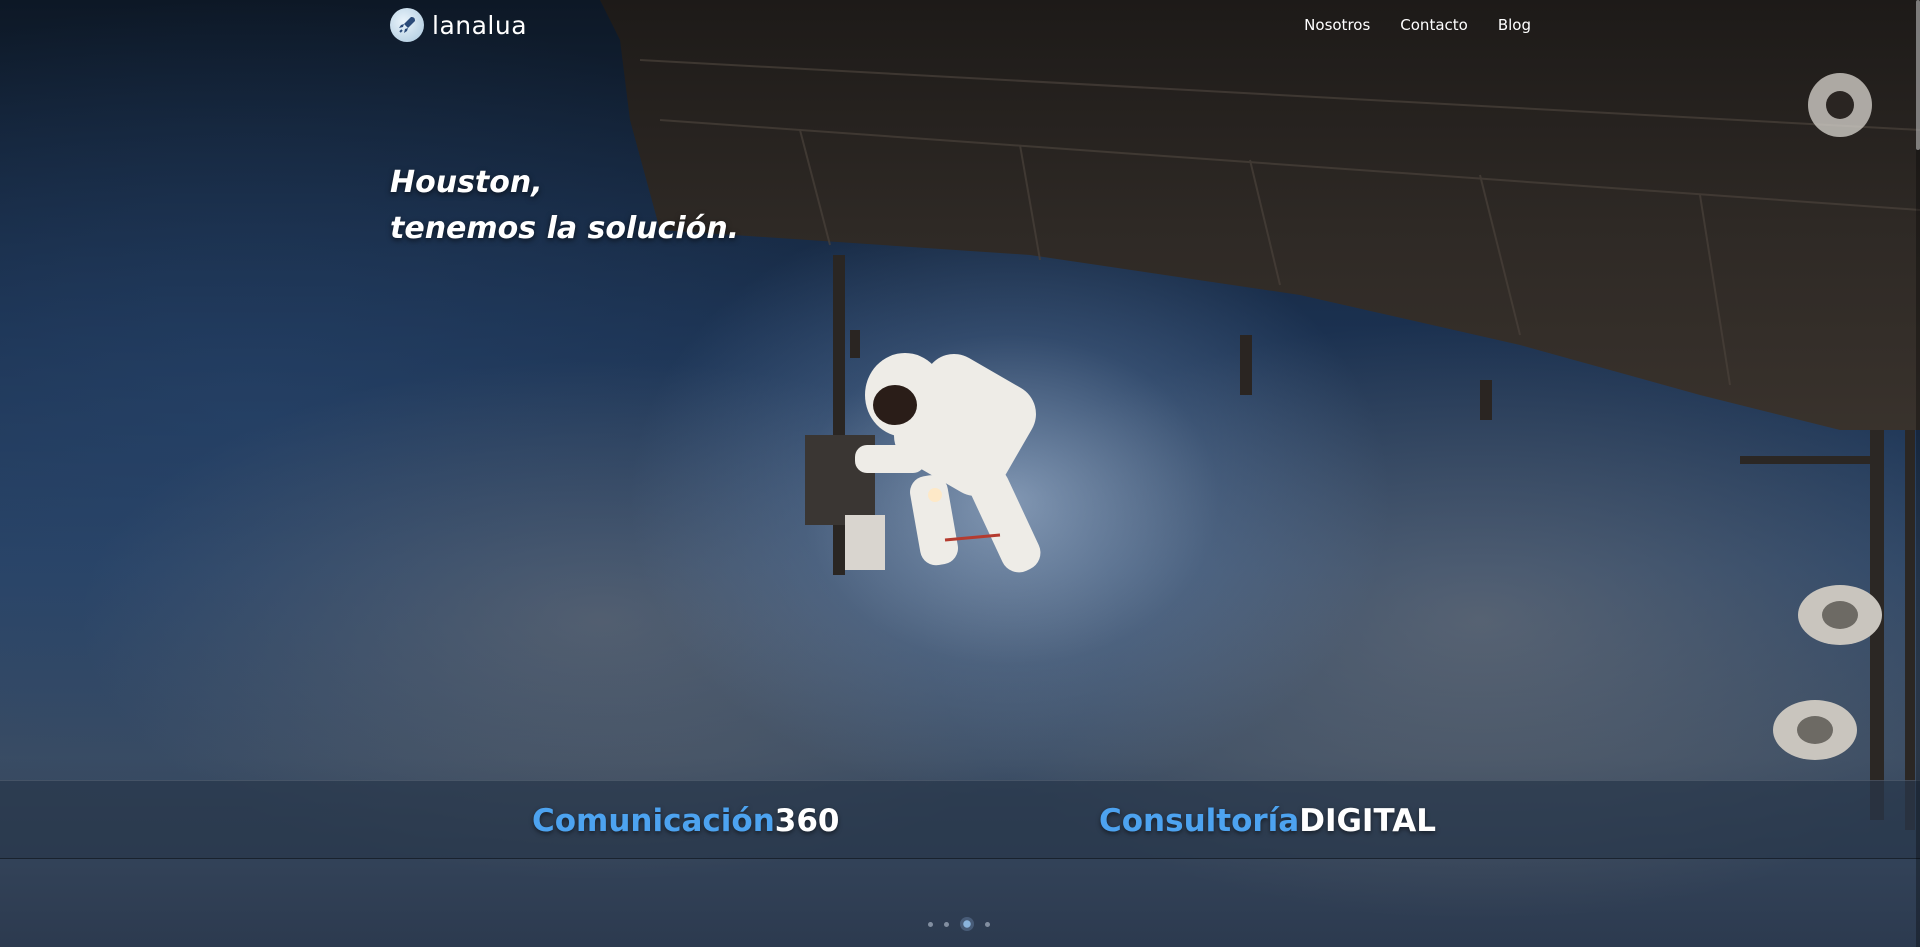 Image resolution: width=1920 pixels, height=947 pixels. Describe the element at coordinates (1434, 25) in the screenshot. I see `nav-link-contacto: Contacto` at that location.